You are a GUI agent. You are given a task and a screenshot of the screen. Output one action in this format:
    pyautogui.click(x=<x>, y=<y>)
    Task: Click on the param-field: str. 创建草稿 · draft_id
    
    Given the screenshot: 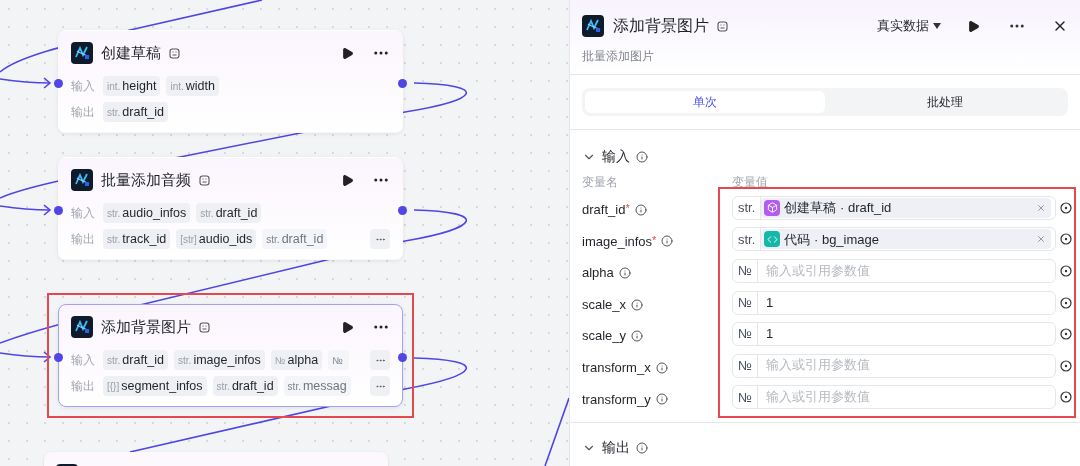 What is the action you would take?
    pyautogui.click(x=894, y=207)
    